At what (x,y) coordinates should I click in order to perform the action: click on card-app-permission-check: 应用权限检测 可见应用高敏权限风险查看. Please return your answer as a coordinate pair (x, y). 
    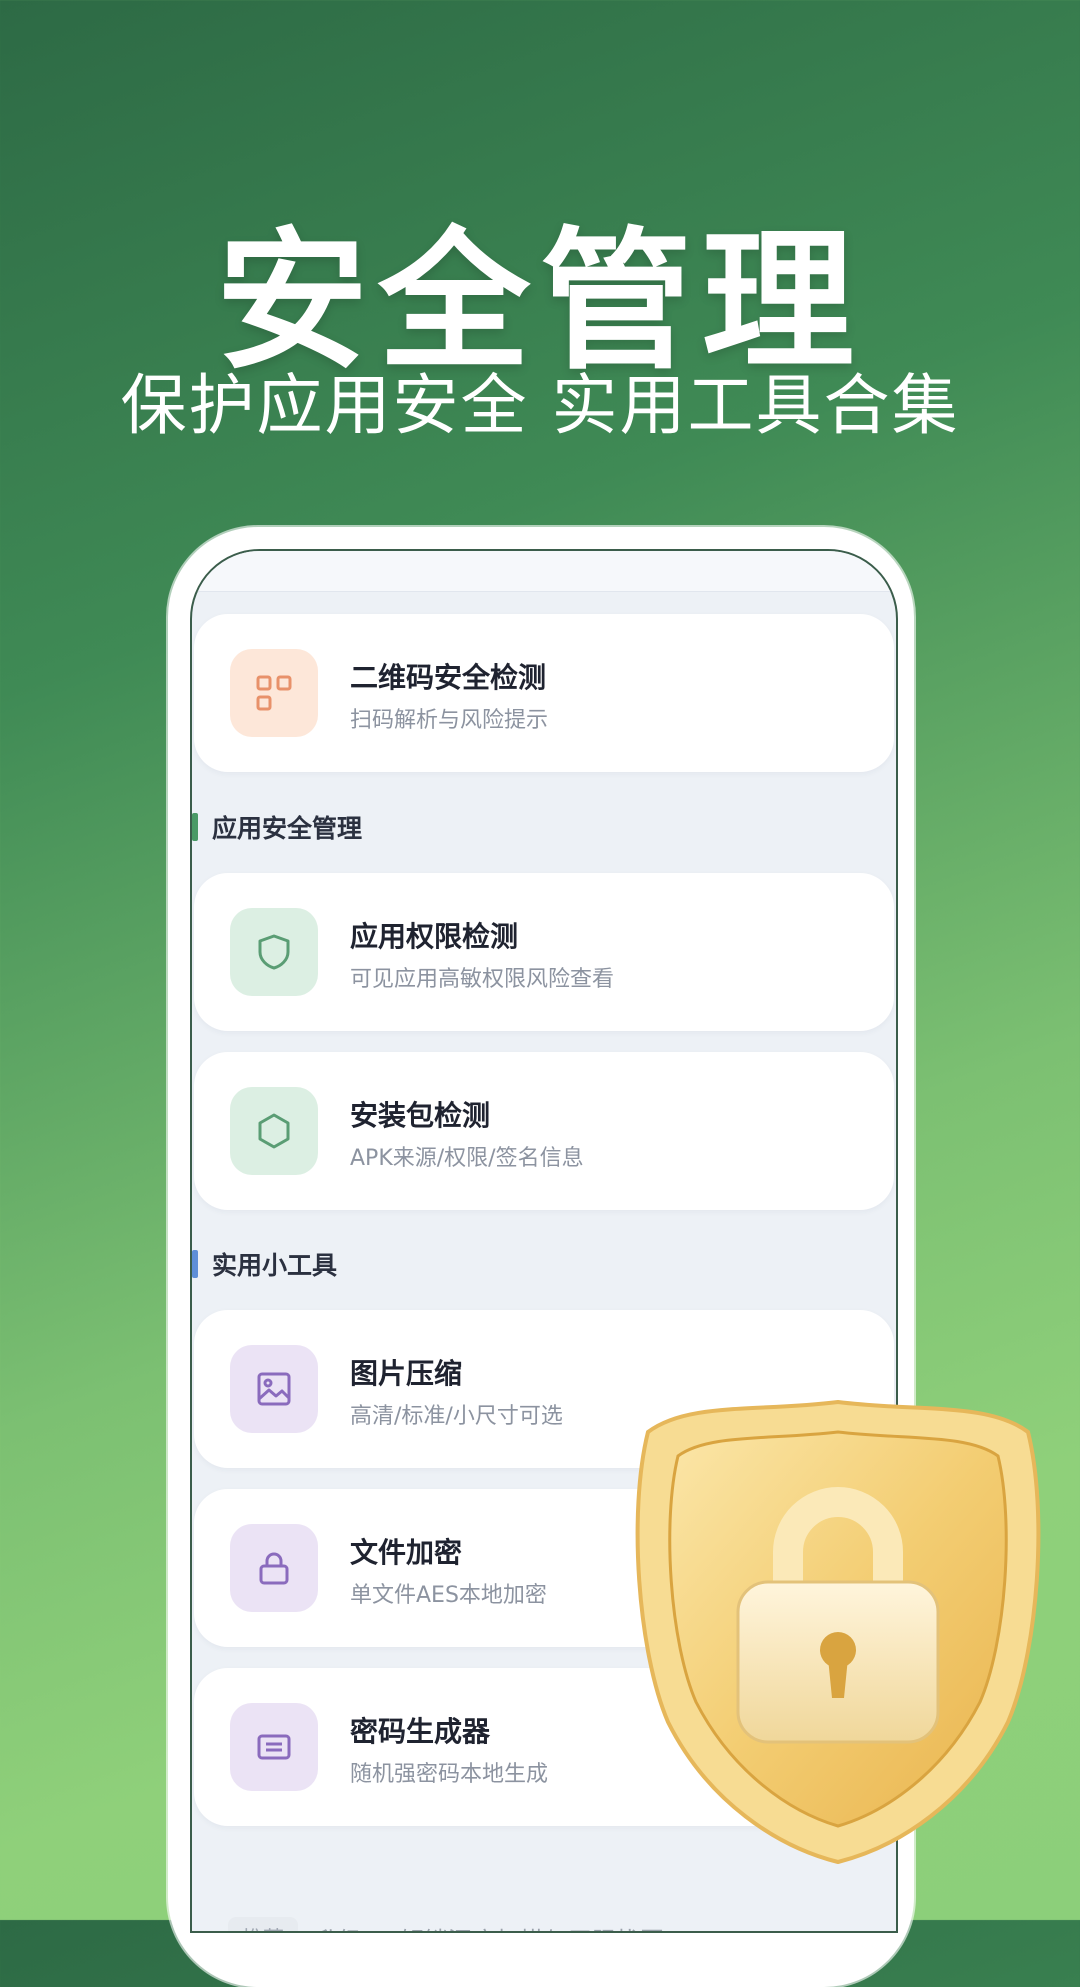
    Looking at the image, I should click on (544, 952).